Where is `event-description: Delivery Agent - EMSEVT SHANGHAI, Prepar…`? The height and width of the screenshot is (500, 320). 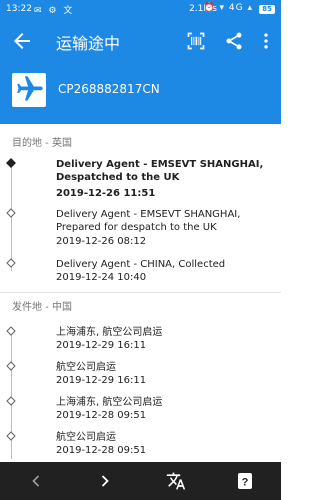
event-description: Delivery Agent - EMSEVT SHANGHAI, Prepar… is located at coordinates (148, 221).